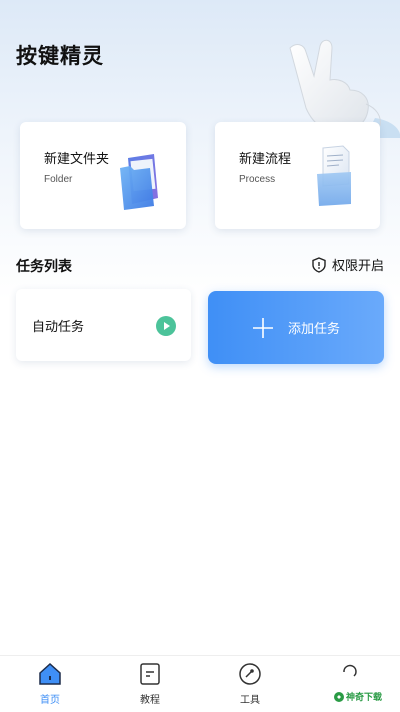 This screenshot has width=400, height=712. I want to click on bottom-tab-bar: 首页 教程 工具, so click(200, 683).